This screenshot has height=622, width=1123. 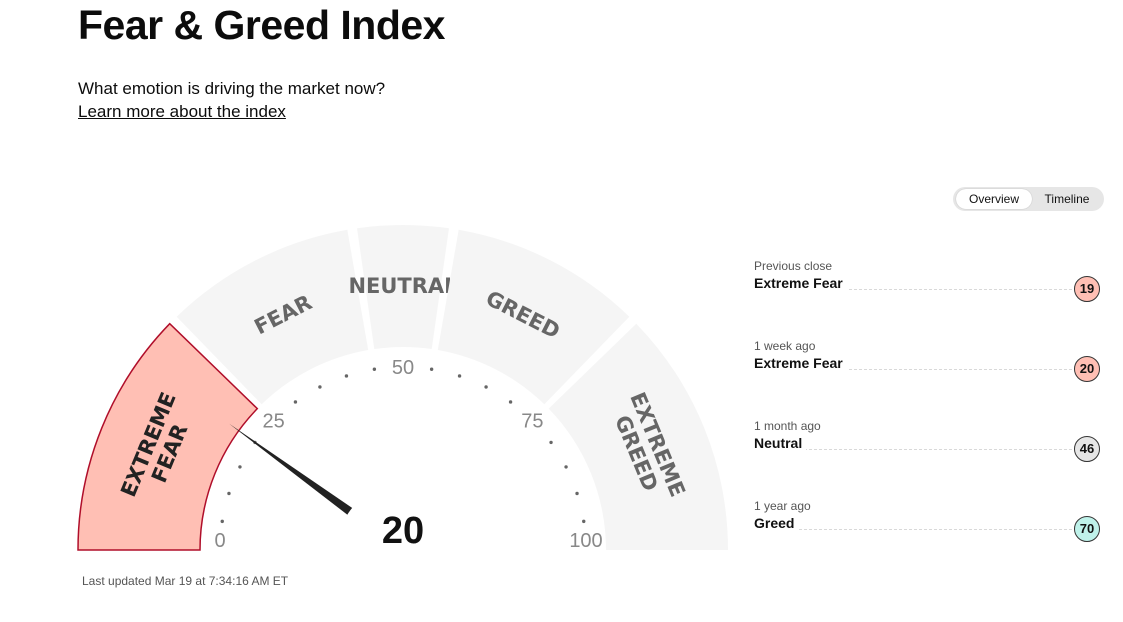 What do you see at coordinates (1087, 289) in the screenshot?
I see `history-value-badge: 19` at bounding box center [1087, 289].